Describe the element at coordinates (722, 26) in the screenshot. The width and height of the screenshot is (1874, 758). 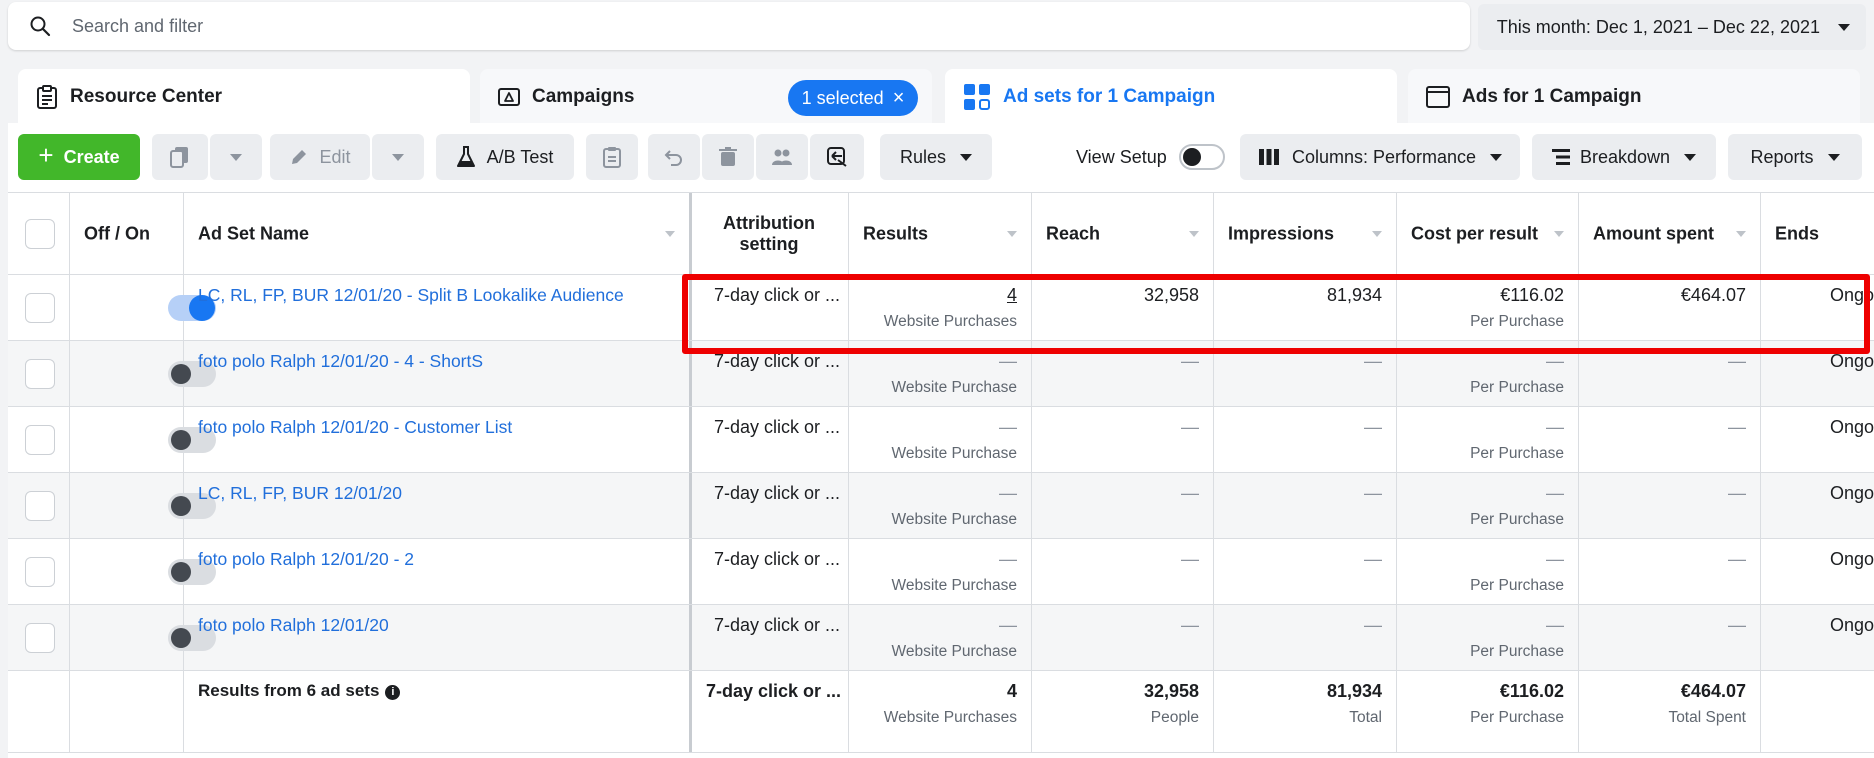
I see `search-input` at that location.